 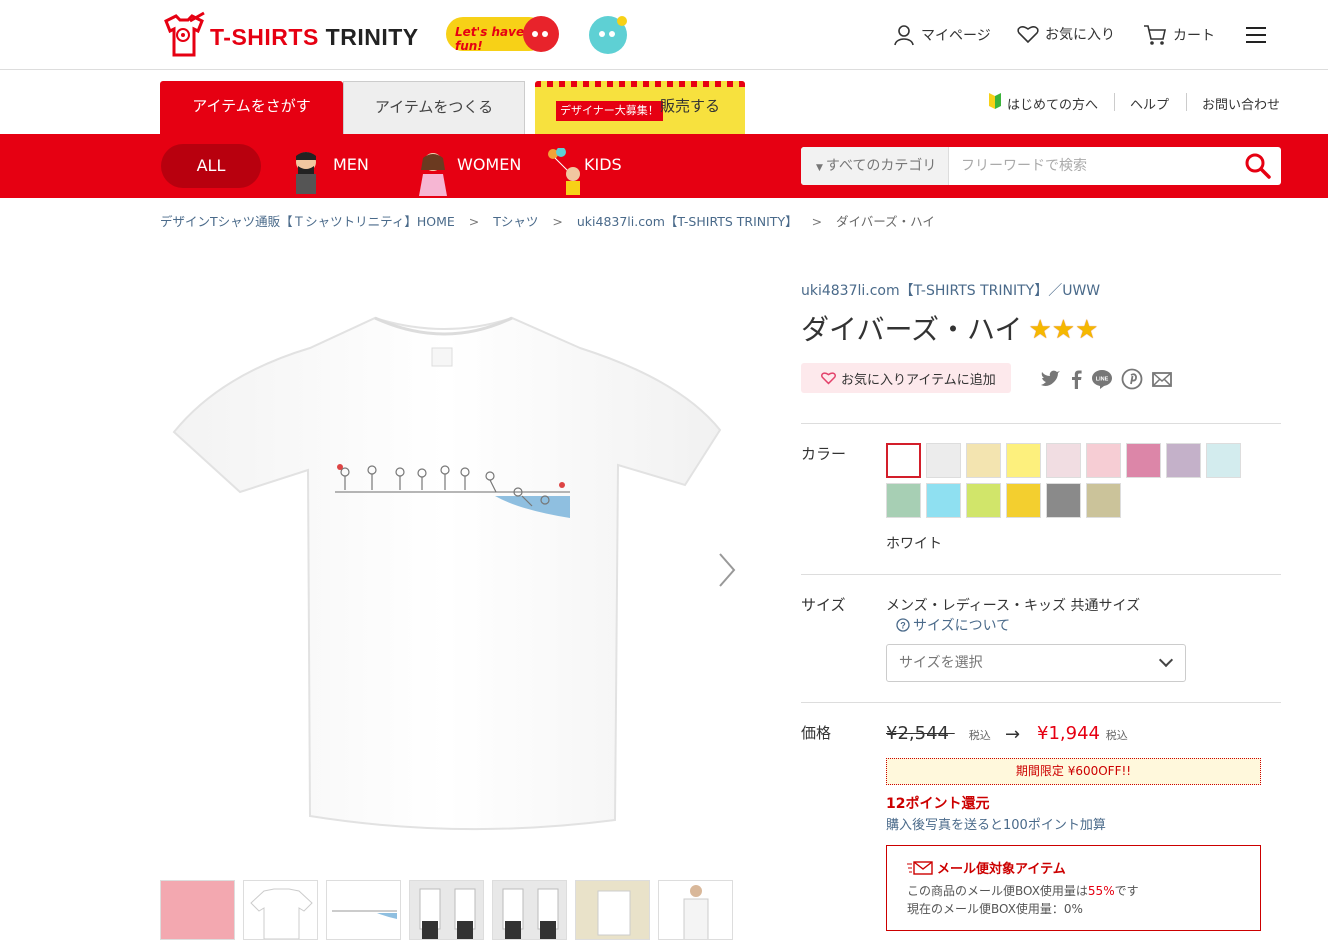 I want to click on color-swatches, so click(x=1066, y=480).